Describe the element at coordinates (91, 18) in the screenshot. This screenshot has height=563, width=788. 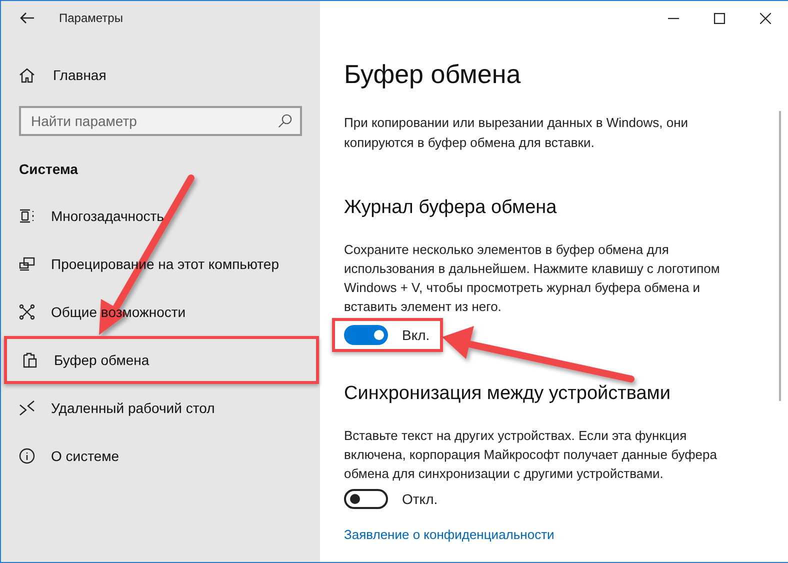
I see `window-title: Параметры` at that location.